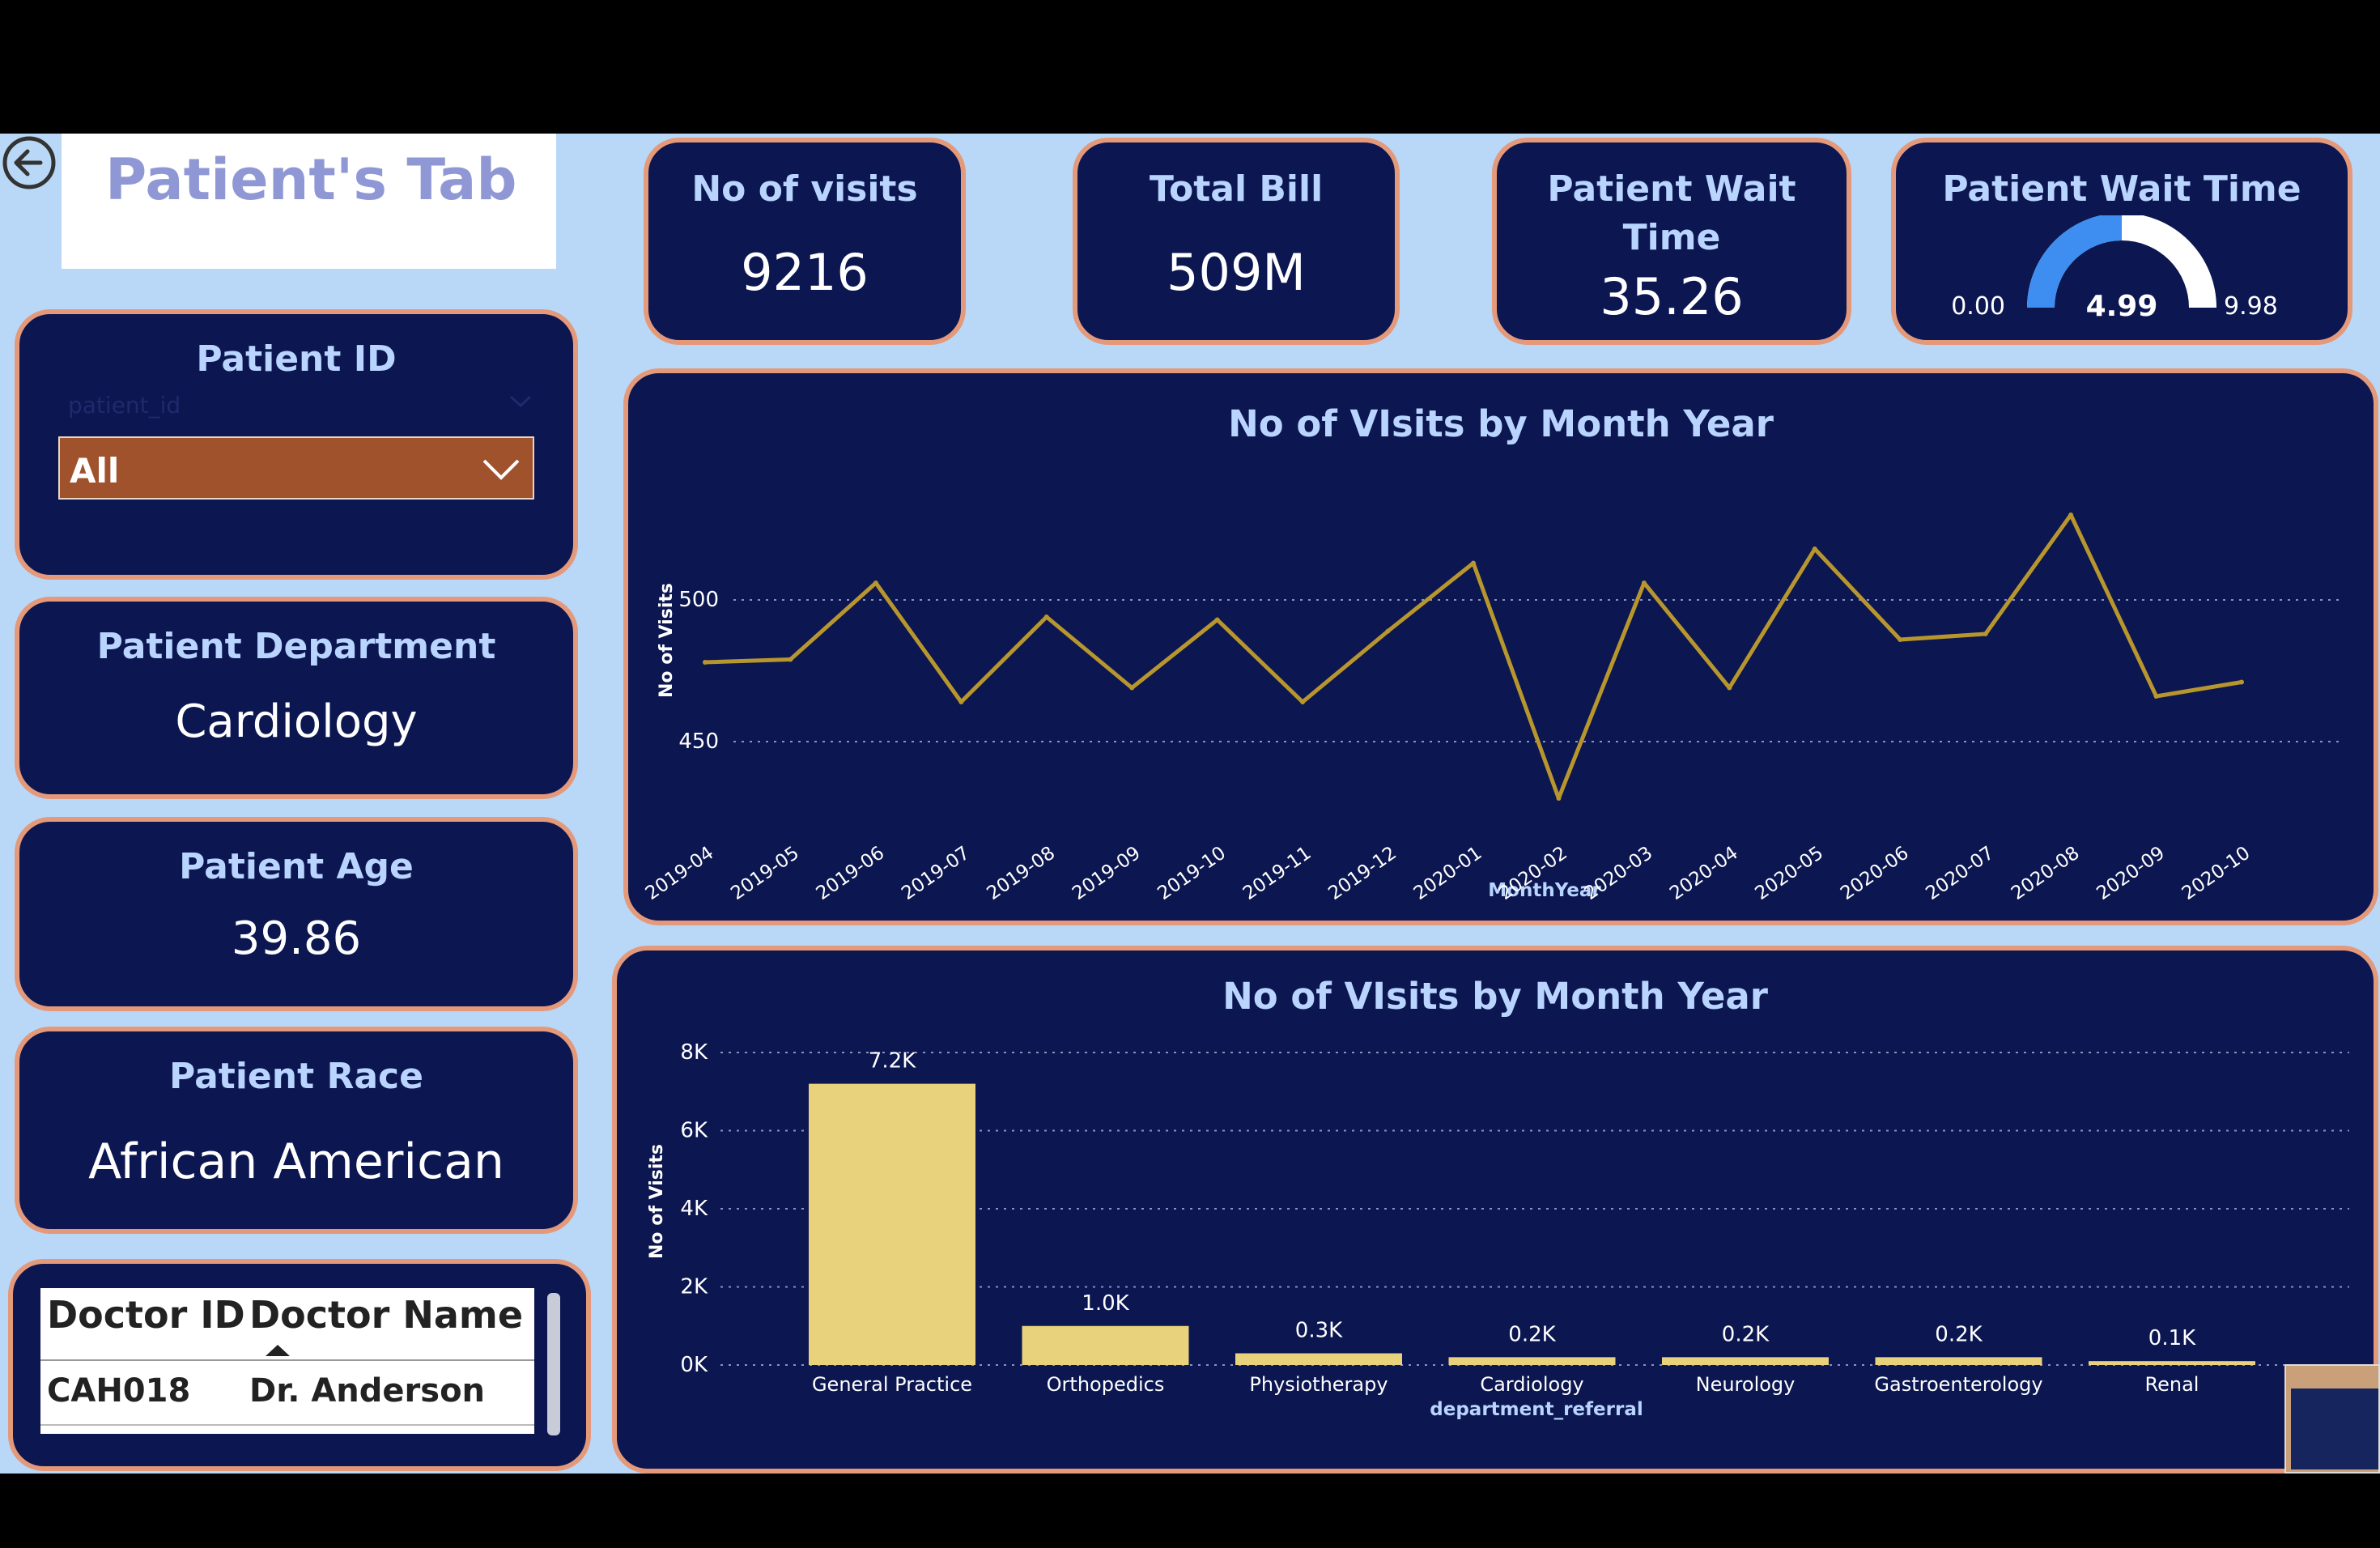  Describe the element at coordinates (1704, 873) in the screenshot. I see `line-xtick-label: 2020-04` at that location.